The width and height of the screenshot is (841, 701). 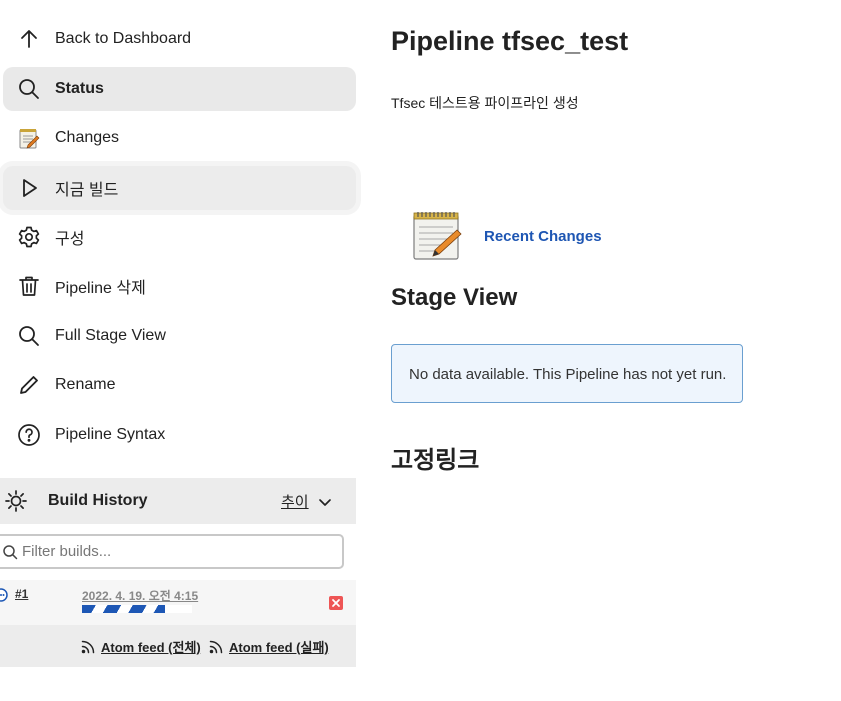 What do you see at coordinates (16, 501) in the screenshot?
I see `build-history-icon` at bounding box center [16, 501].